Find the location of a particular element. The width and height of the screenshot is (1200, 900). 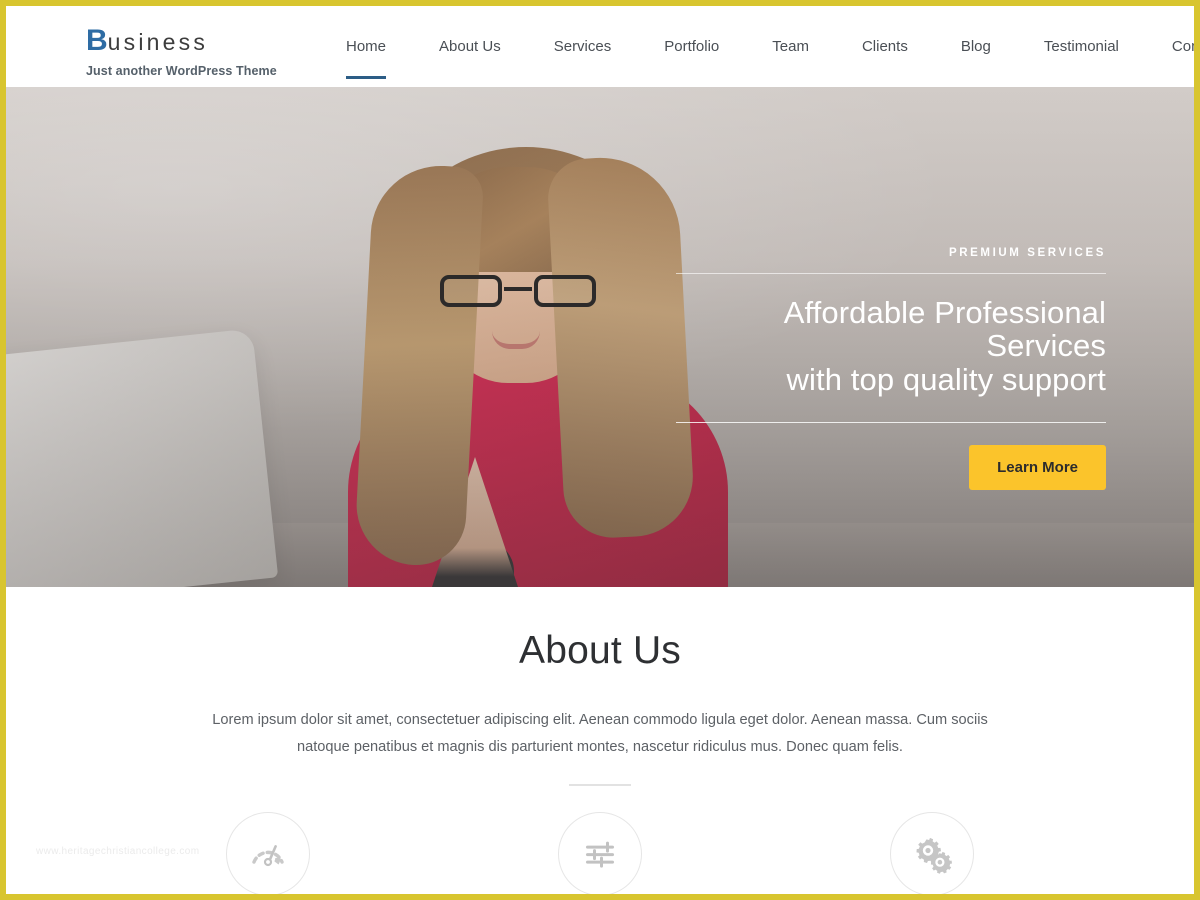

about-title: About Us is located at coordinates (600, 650).